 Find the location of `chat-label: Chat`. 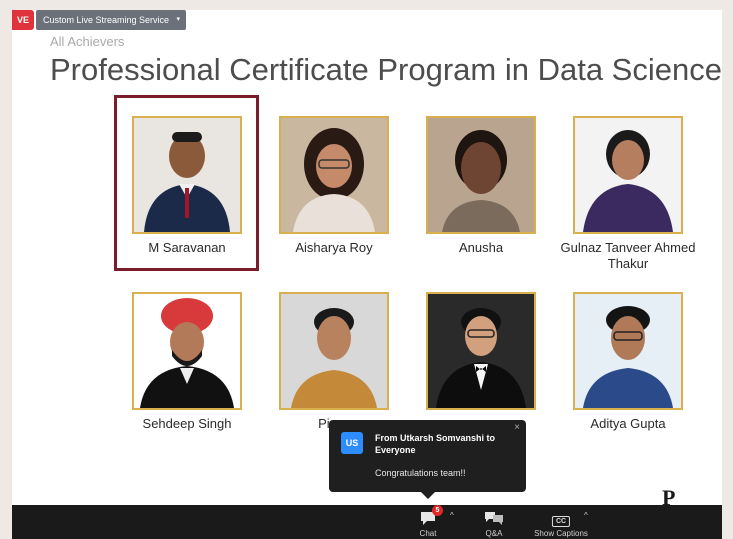

chat-label: Chat is located at coordinates (428, 533).